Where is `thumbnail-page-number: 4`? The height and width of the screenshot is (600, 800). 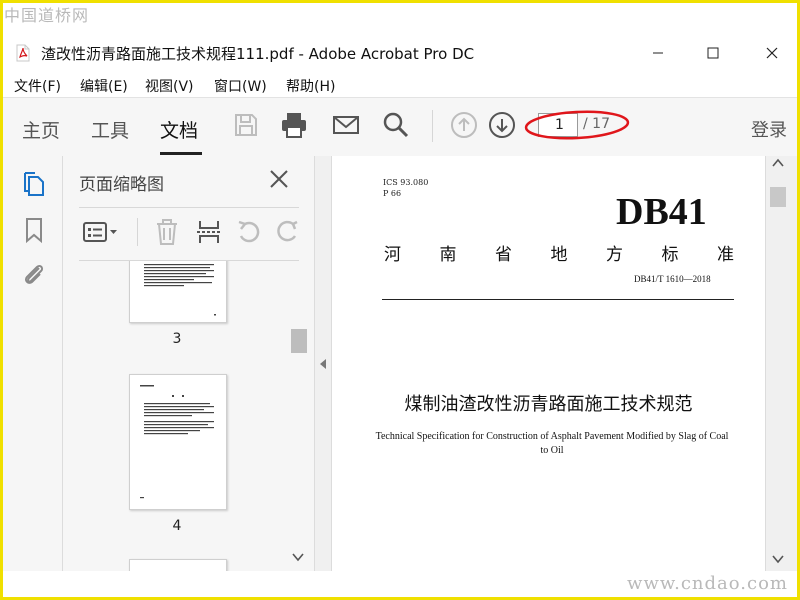 thumbnail-page-number: 4 is located at coordinates (177, 526).